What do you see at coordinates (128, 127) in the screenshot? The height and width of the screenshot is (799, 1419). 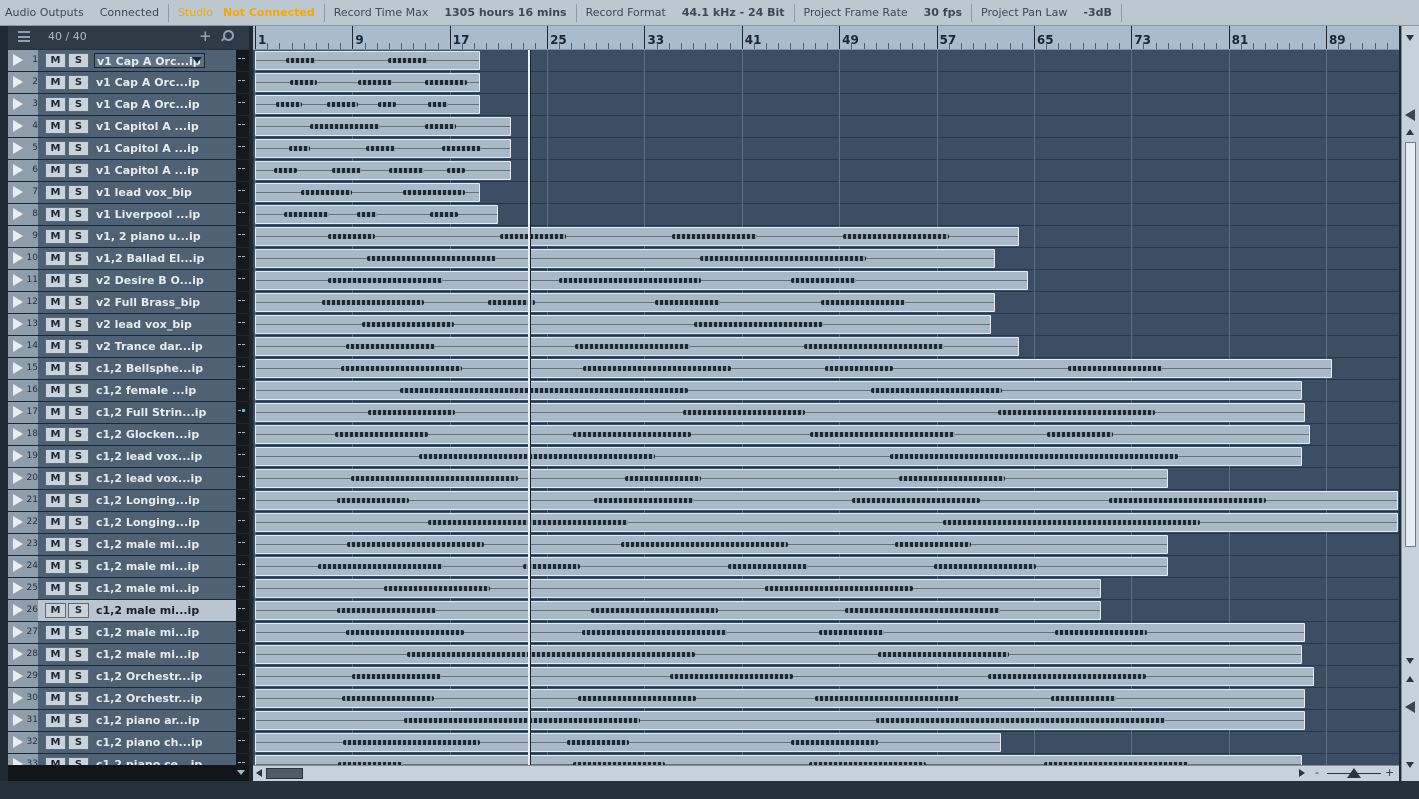 I see `track-row: 4 M Sv1 Capitol A ...ip` at bounding box center [128, 127].